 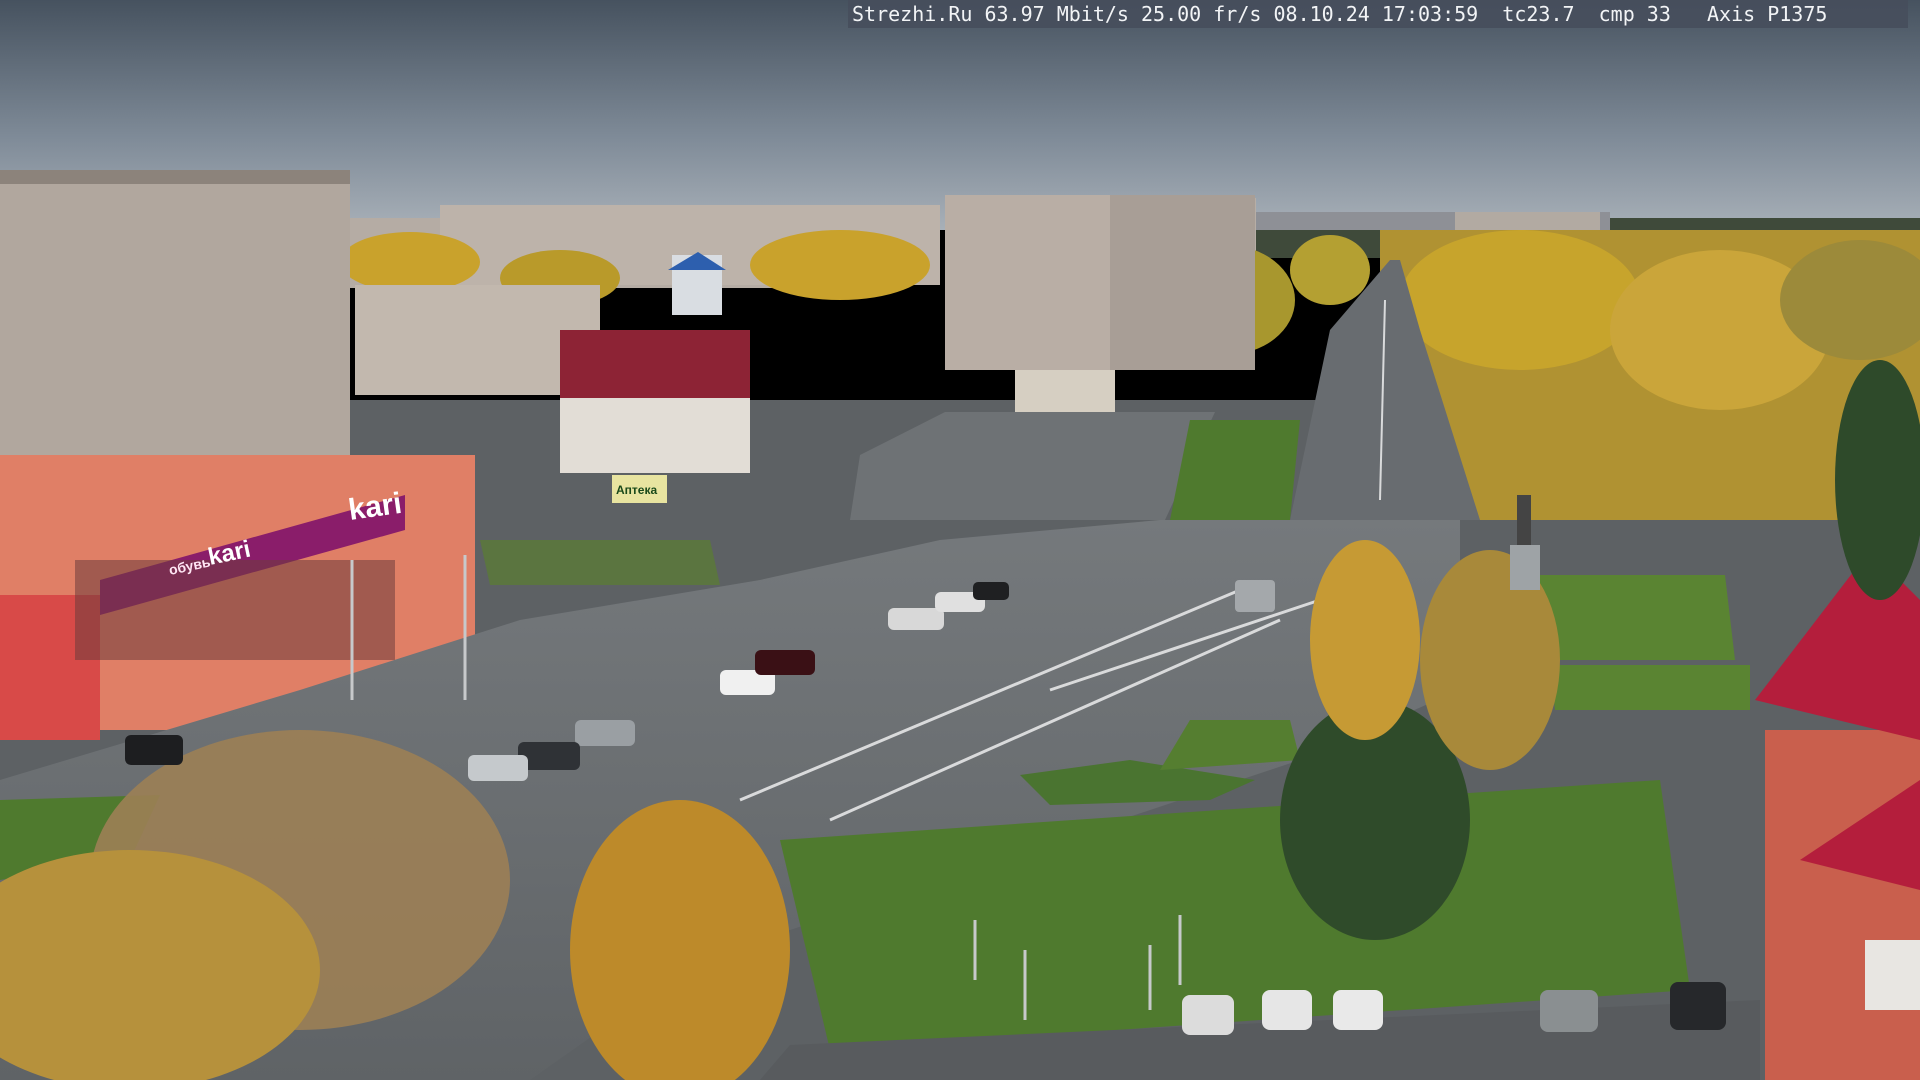 I want to click on overlay-tc: tc23.7, so click(x=1538, y=14).